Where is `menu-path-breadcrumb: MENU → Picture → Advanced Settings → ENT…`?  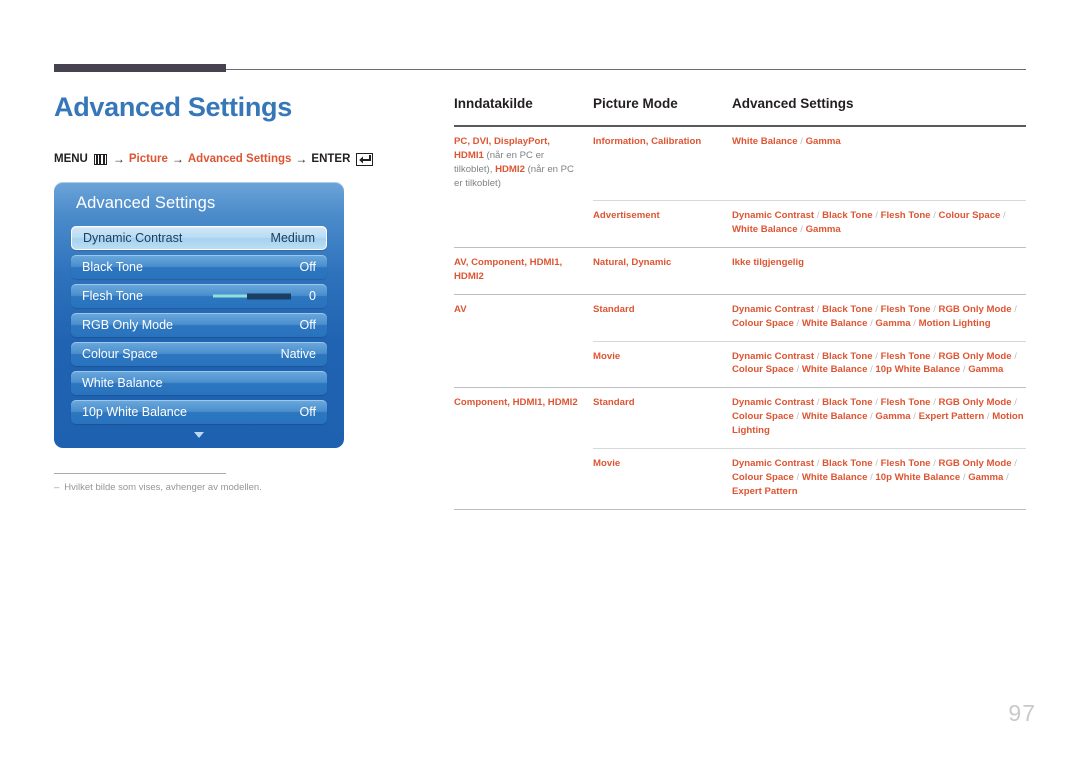
menu-path-breadcrumb: MENU → Picture → Advanced Settings → ENT… is located at coordinates (214, 159).